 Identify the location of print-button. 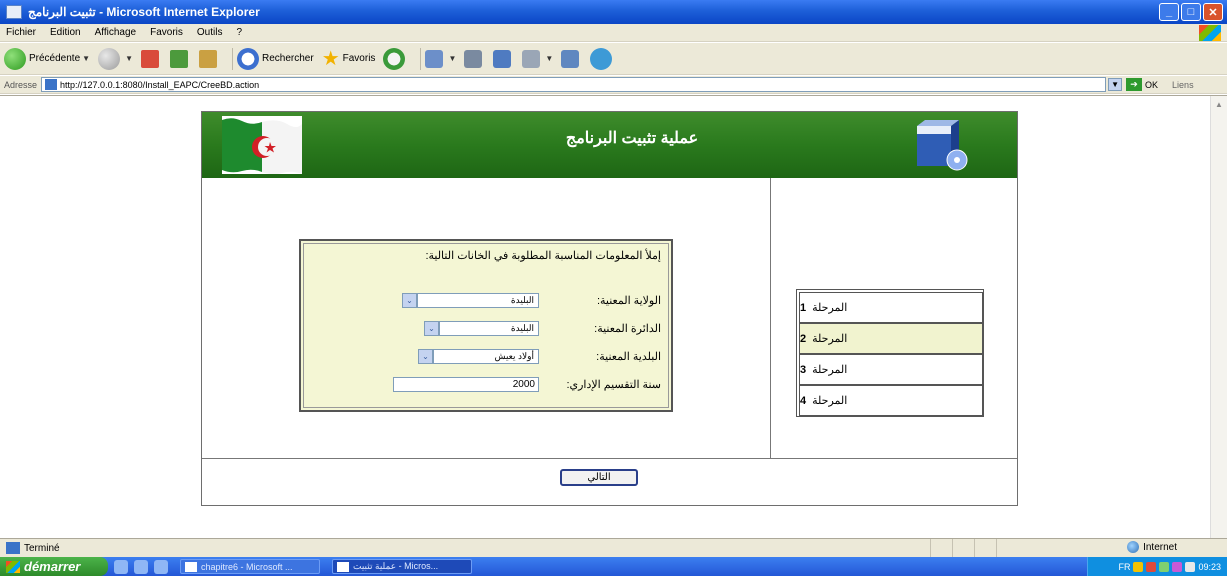
(474, 58).